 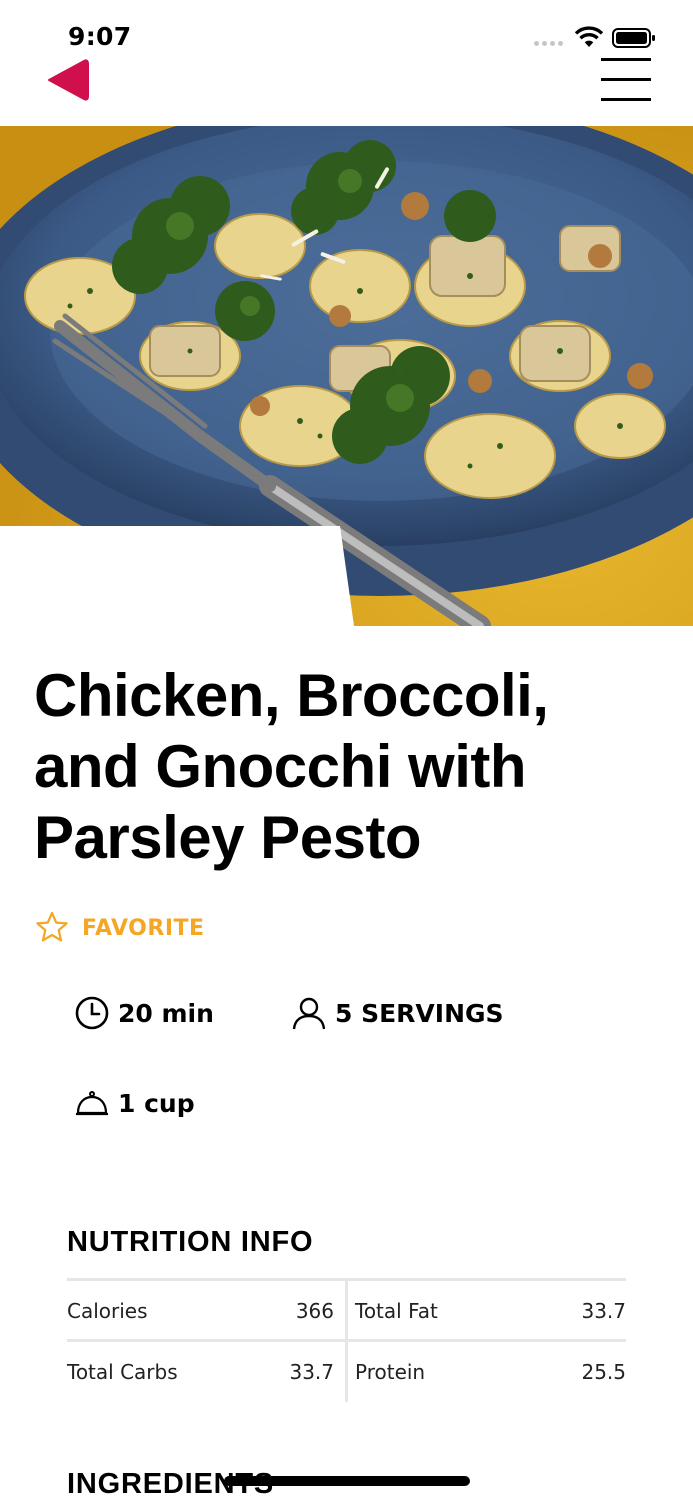 I want to click on portion-size-value: 1 cup, so click(x=156, y=1103).